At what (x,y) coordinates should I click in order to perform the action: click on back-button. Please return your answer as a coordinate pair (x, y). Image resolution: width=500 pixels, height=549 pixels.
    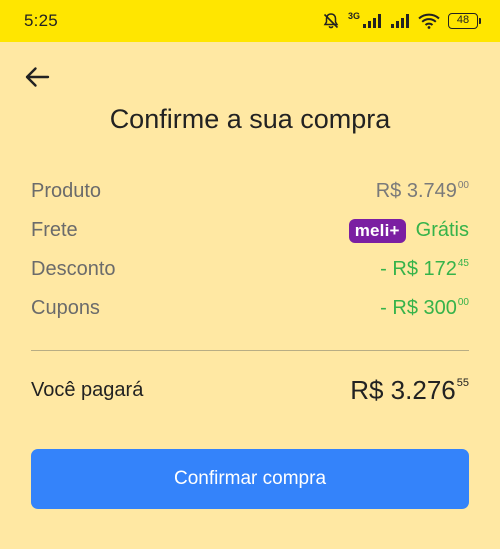
    Looking at the image, I should click on (37, 77).